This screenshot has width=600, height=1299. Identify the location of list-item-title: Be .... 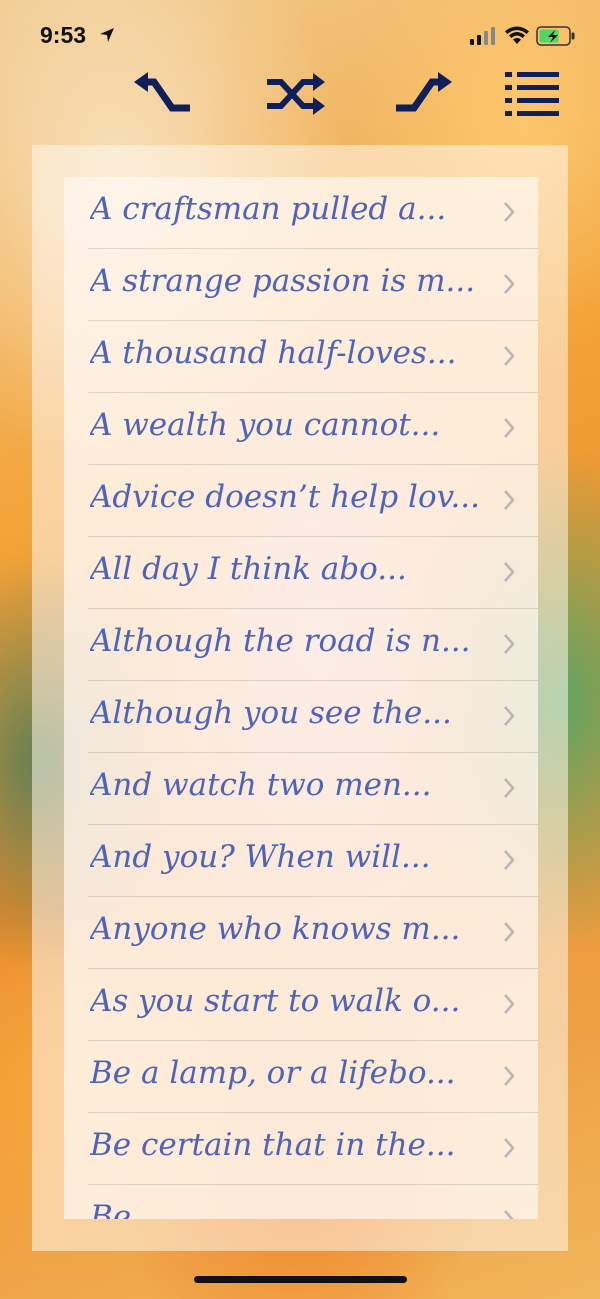
(130, 1209).